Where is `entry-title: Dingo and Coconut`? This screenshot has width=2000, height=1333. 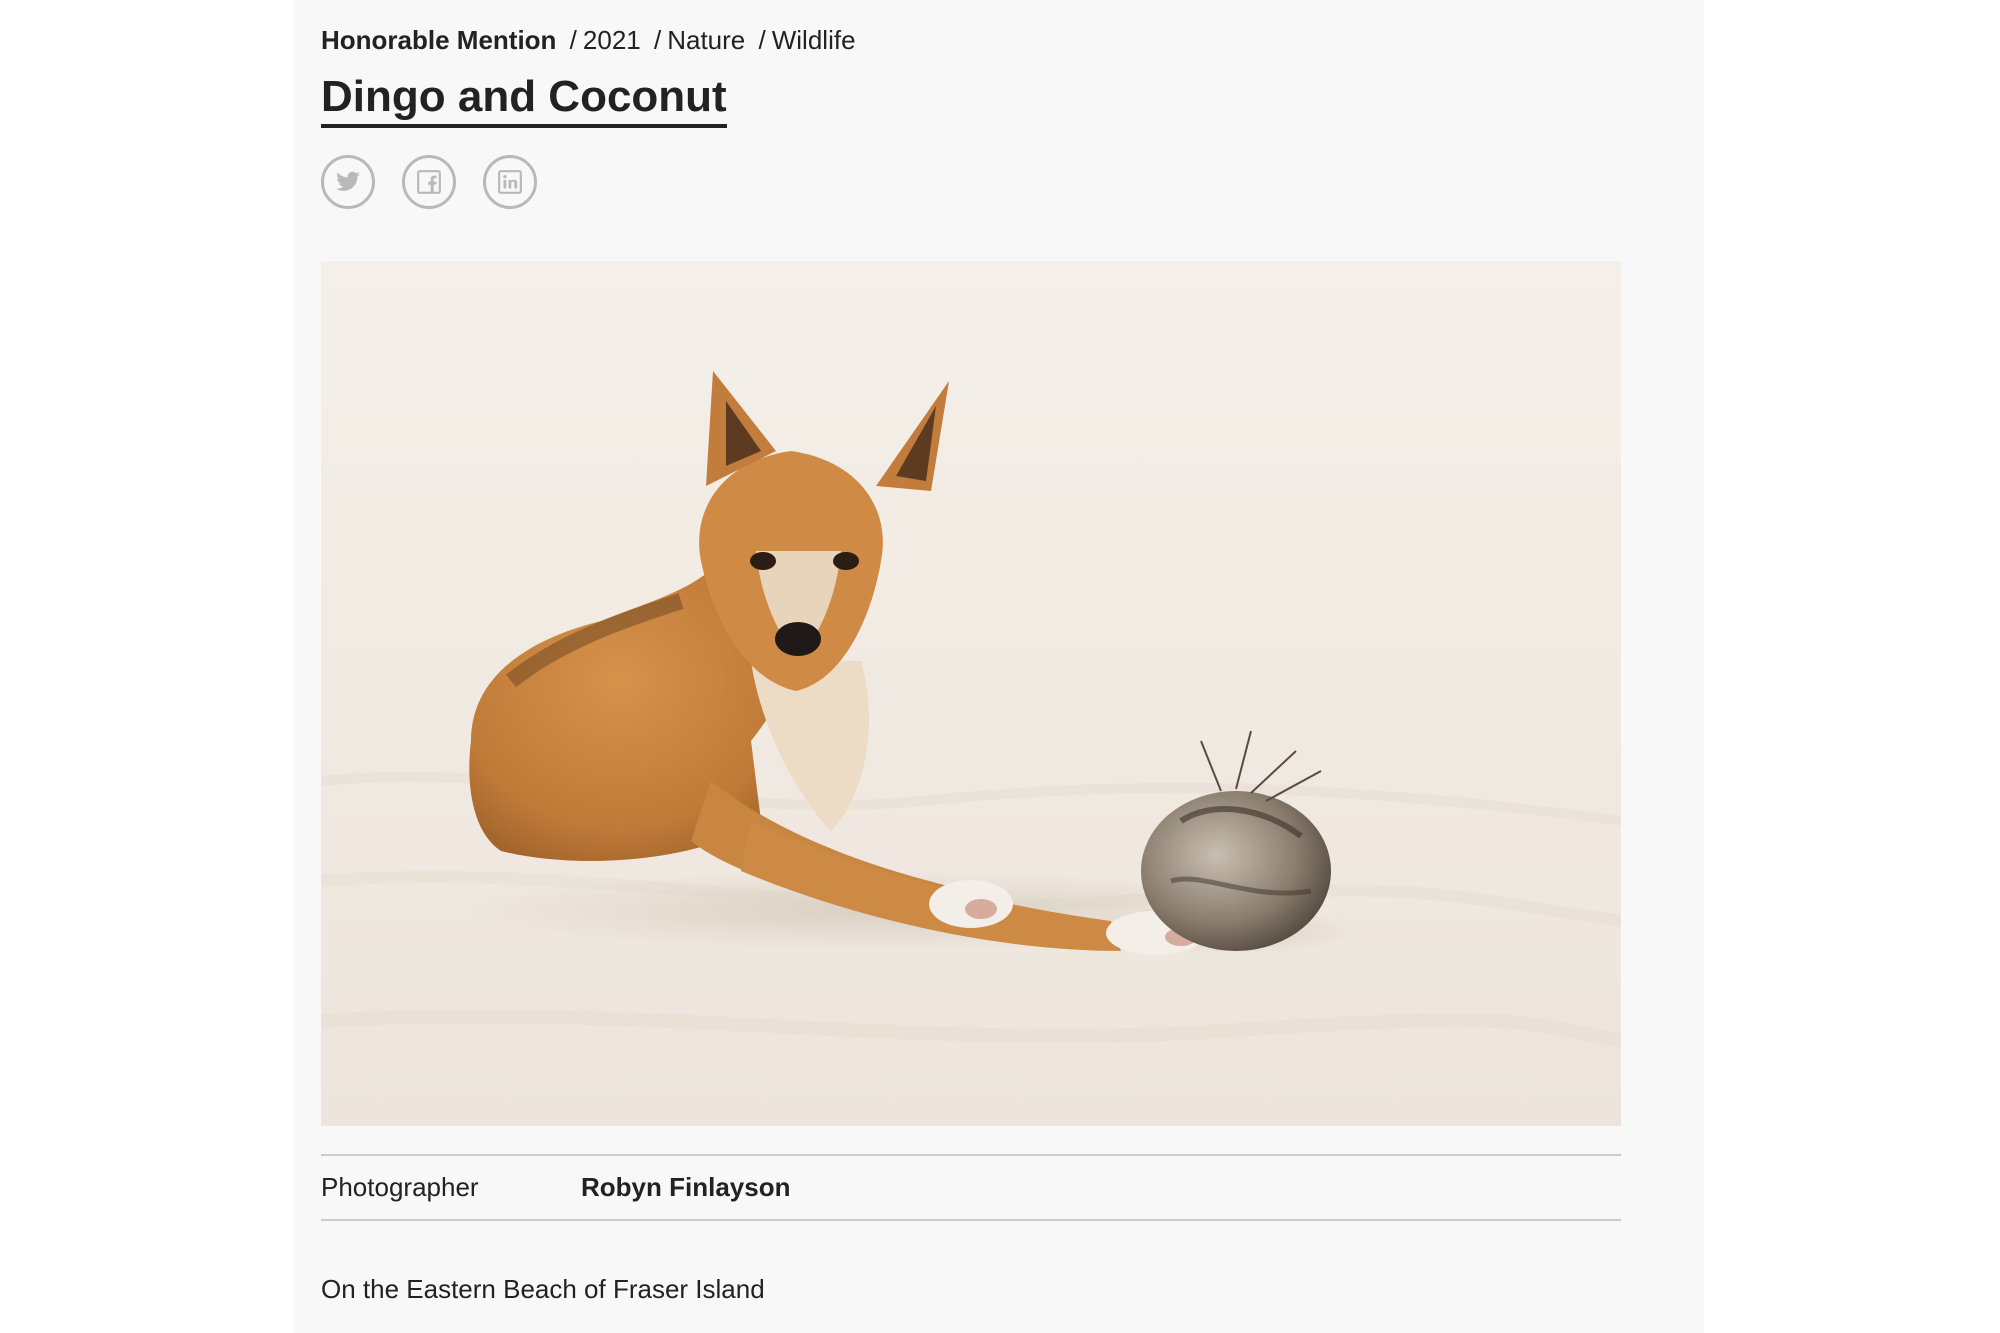
entry-title: Dingo and Coconut is located at coordinates (524, 99).